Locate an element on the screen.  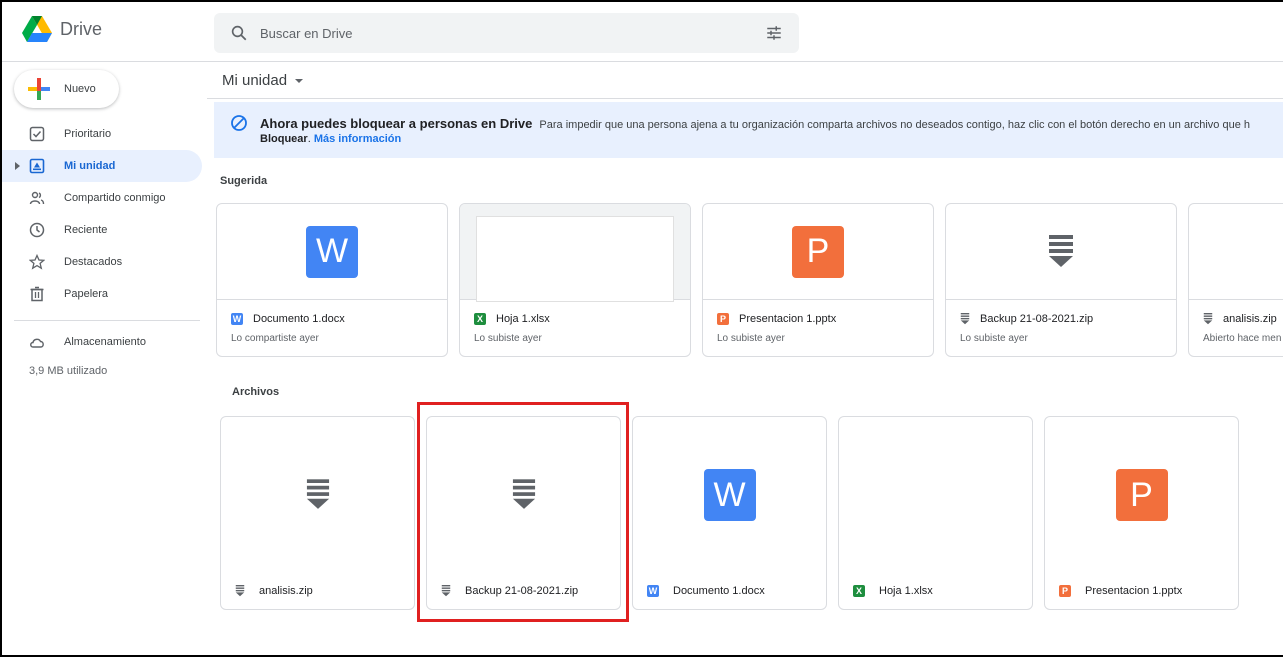
card-subtitle: Lo compartiste ayer is located at coordinates (275, 338).